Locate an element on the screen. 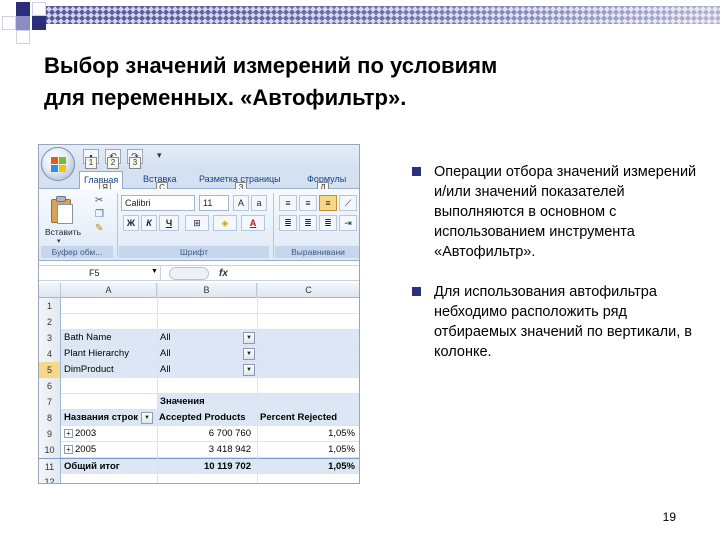 This screenshot has height=540, width=720. office-logo-icon is located at coordinates (59, 165).